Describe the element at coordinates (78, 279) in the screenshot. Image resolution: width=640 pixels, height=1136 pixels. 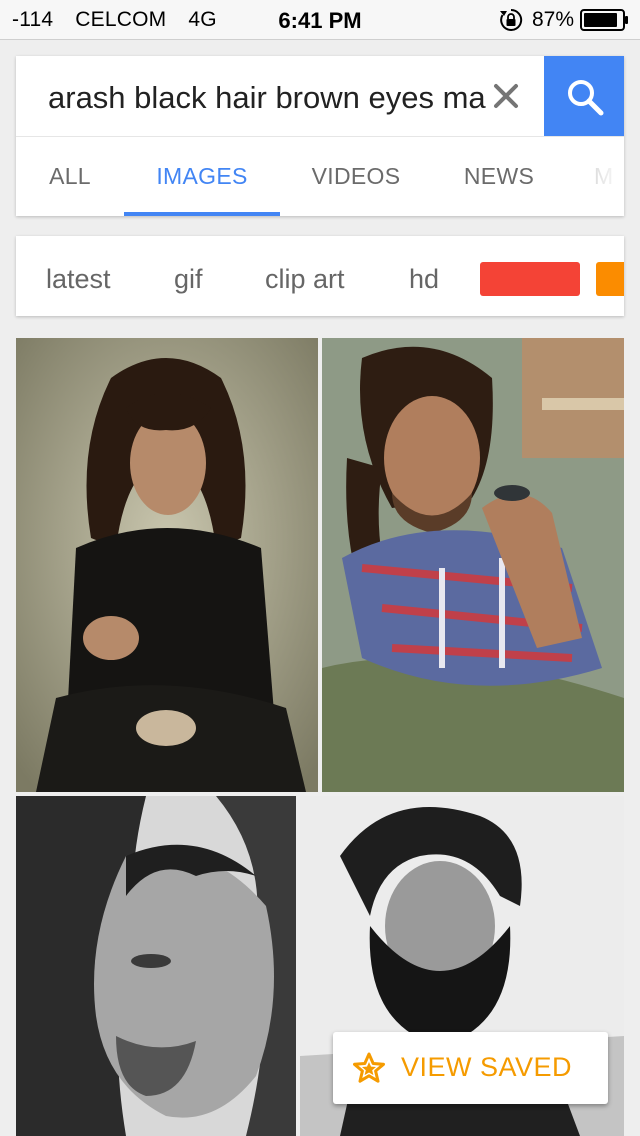
I see `chip-latest: latest` at that location.